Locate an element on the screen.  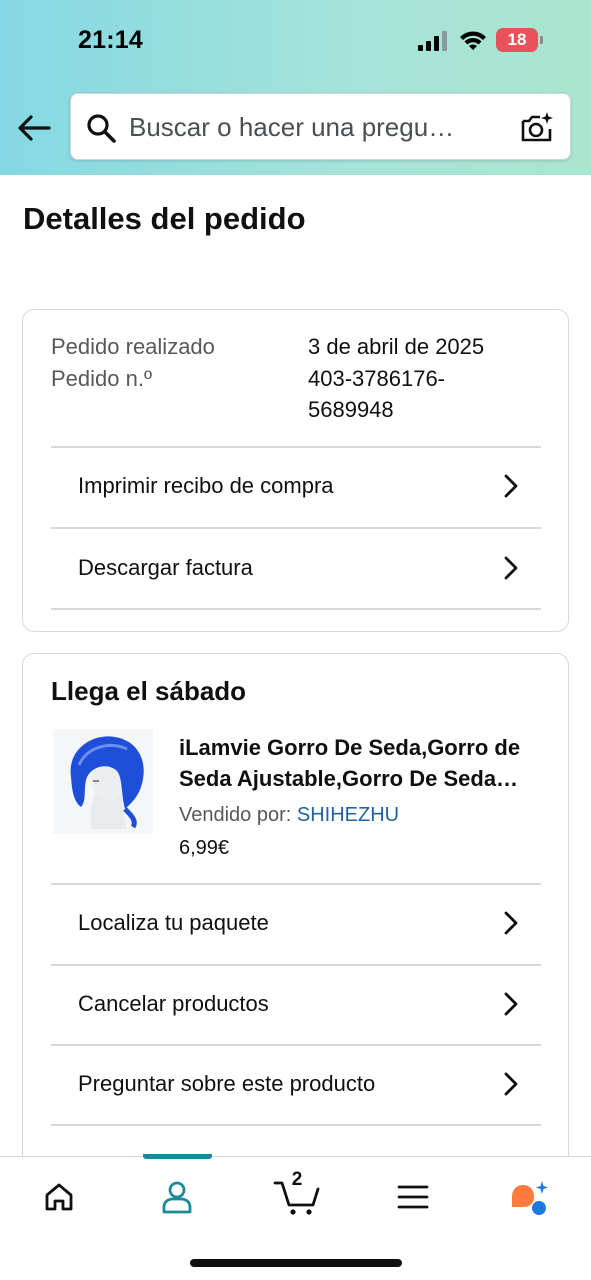
menu-icon is located at coordinates (413, 1197).